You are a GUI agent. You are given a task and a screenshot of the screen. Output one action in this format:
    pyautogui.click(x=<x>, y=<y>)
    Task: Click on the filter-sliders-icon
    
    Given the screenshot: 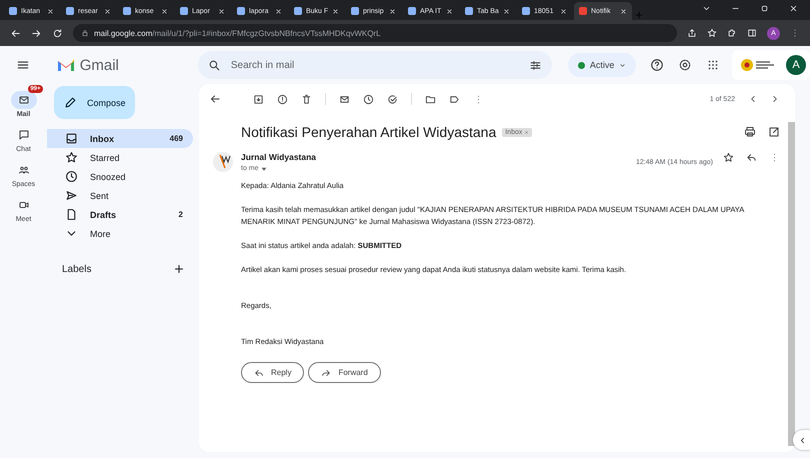 What is the action you would take?
    pyautogui.click(x=535, y=65)
    